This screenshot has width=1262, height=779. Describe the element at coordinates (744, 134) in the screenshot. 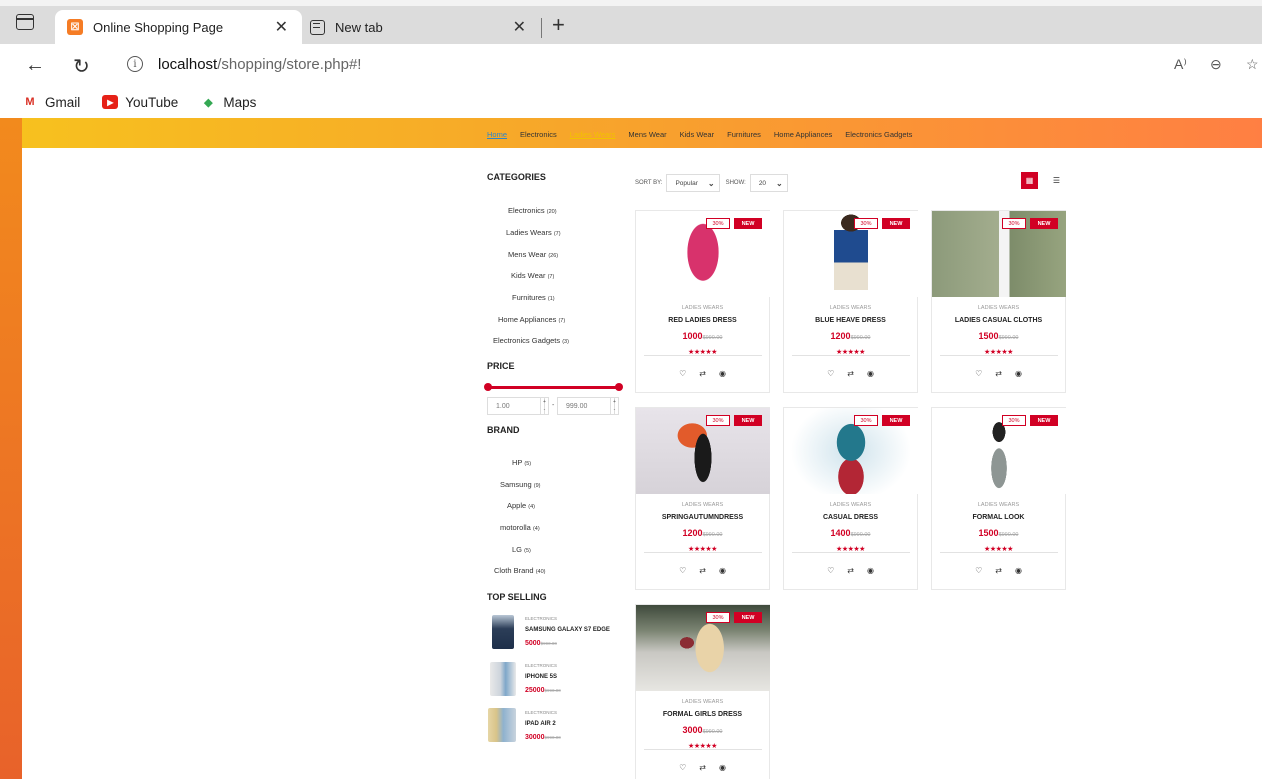

I see `nav-furnitures: Furnitures` at that location.